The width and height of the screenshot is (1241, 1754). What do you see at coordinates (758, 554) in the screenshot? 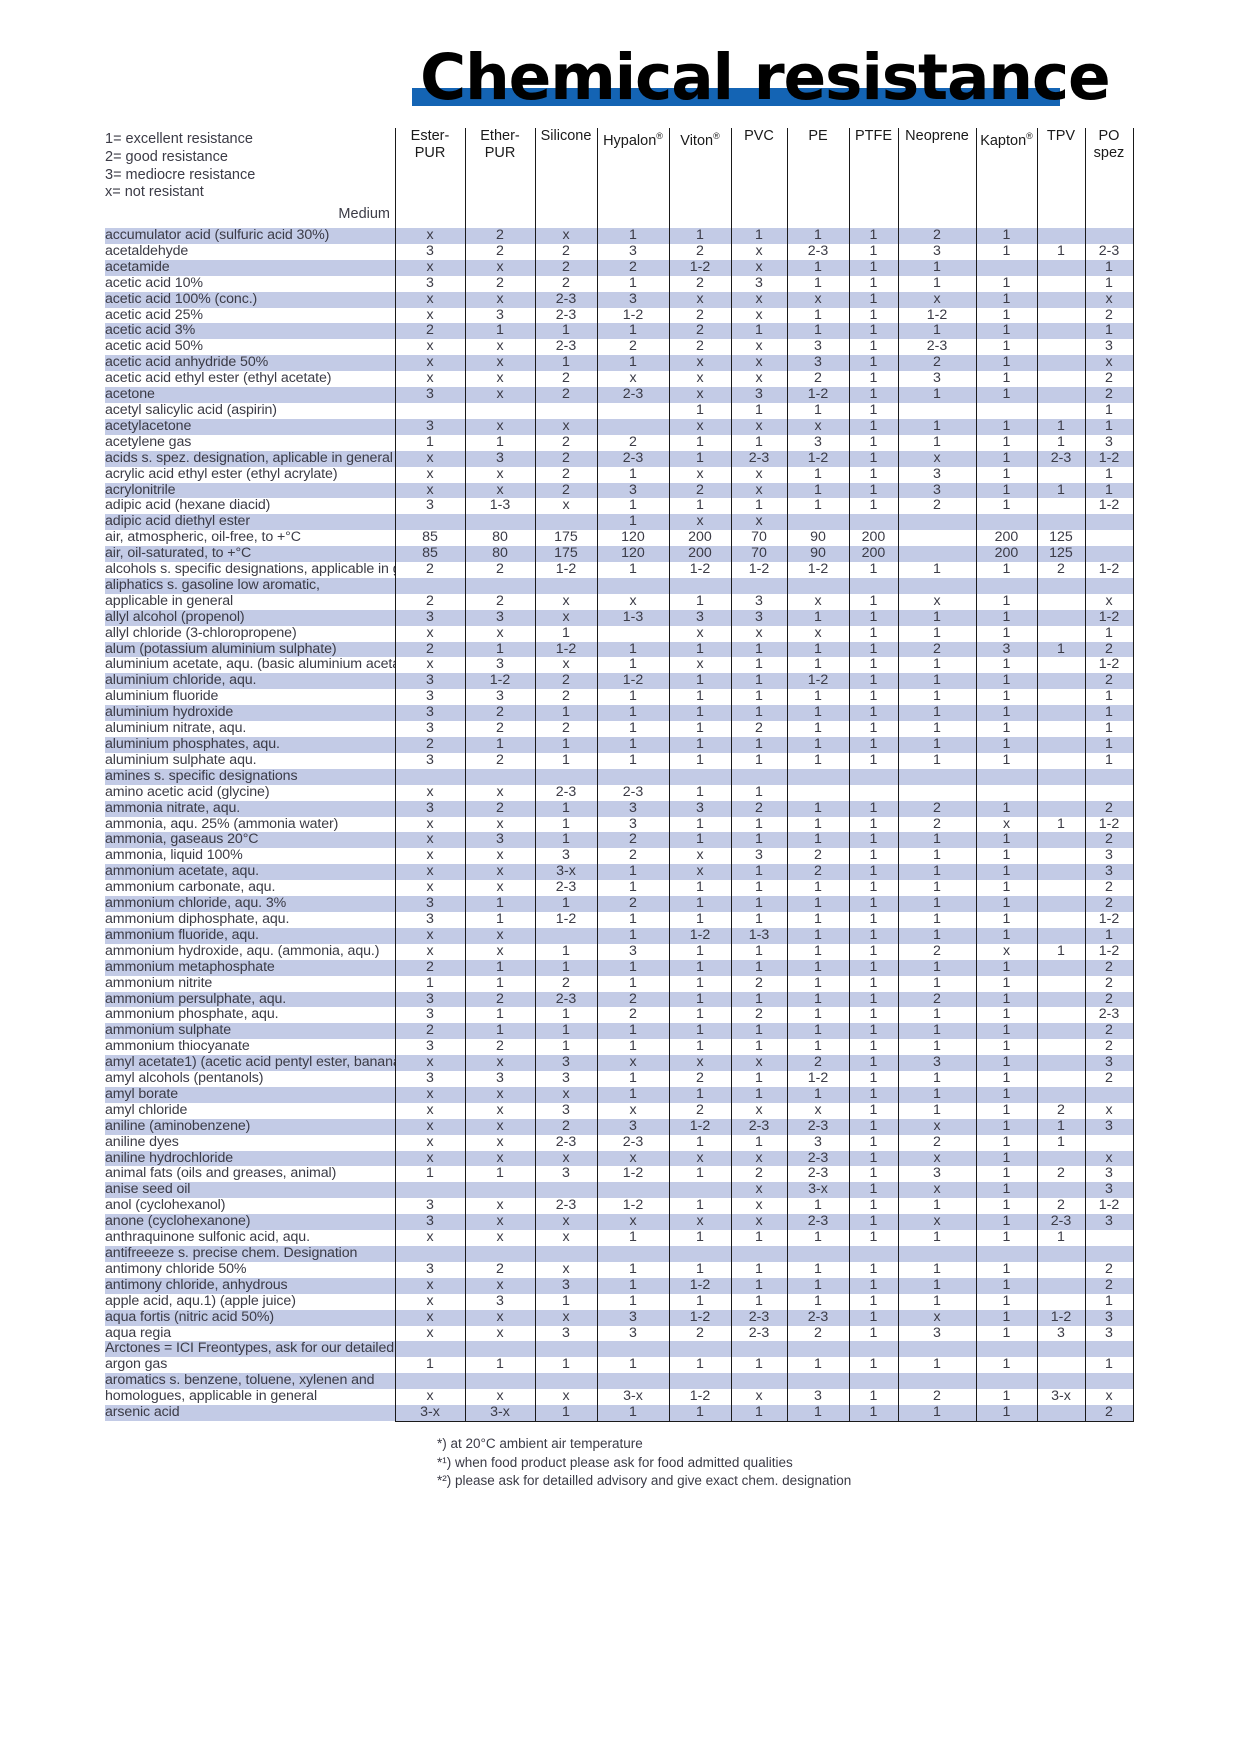
I see `resistance-value-cell: 70` at bounding box center [758, 554].